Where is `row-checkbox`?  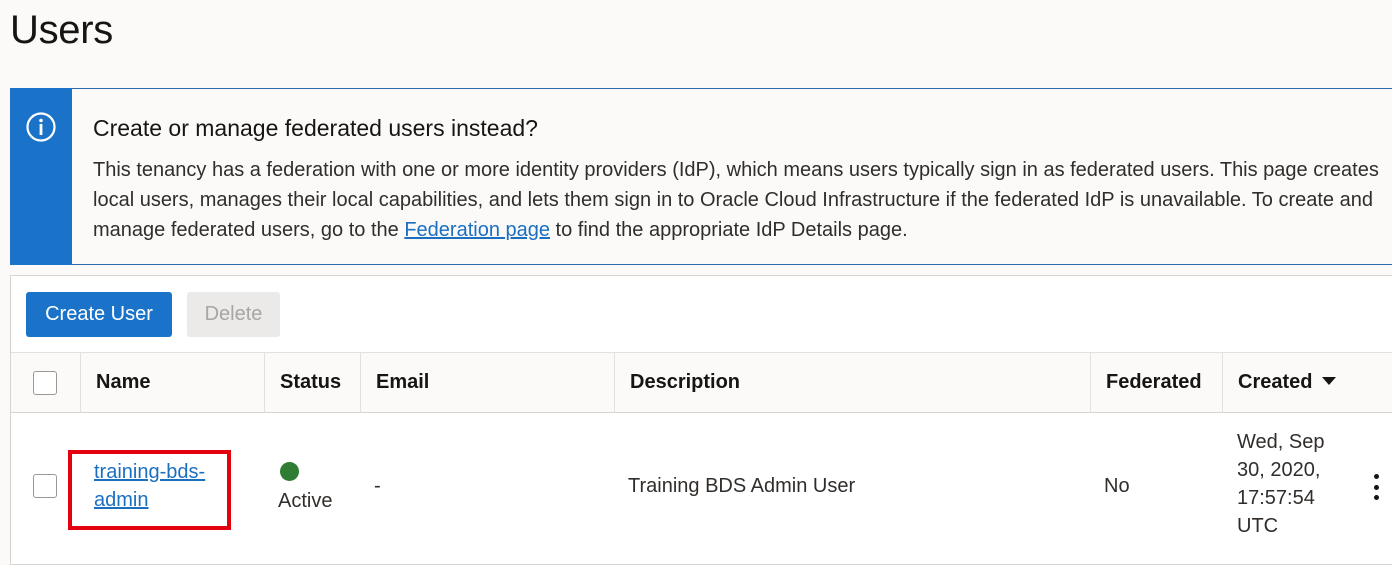 row-checkbox is located at coordinates (45, 486).